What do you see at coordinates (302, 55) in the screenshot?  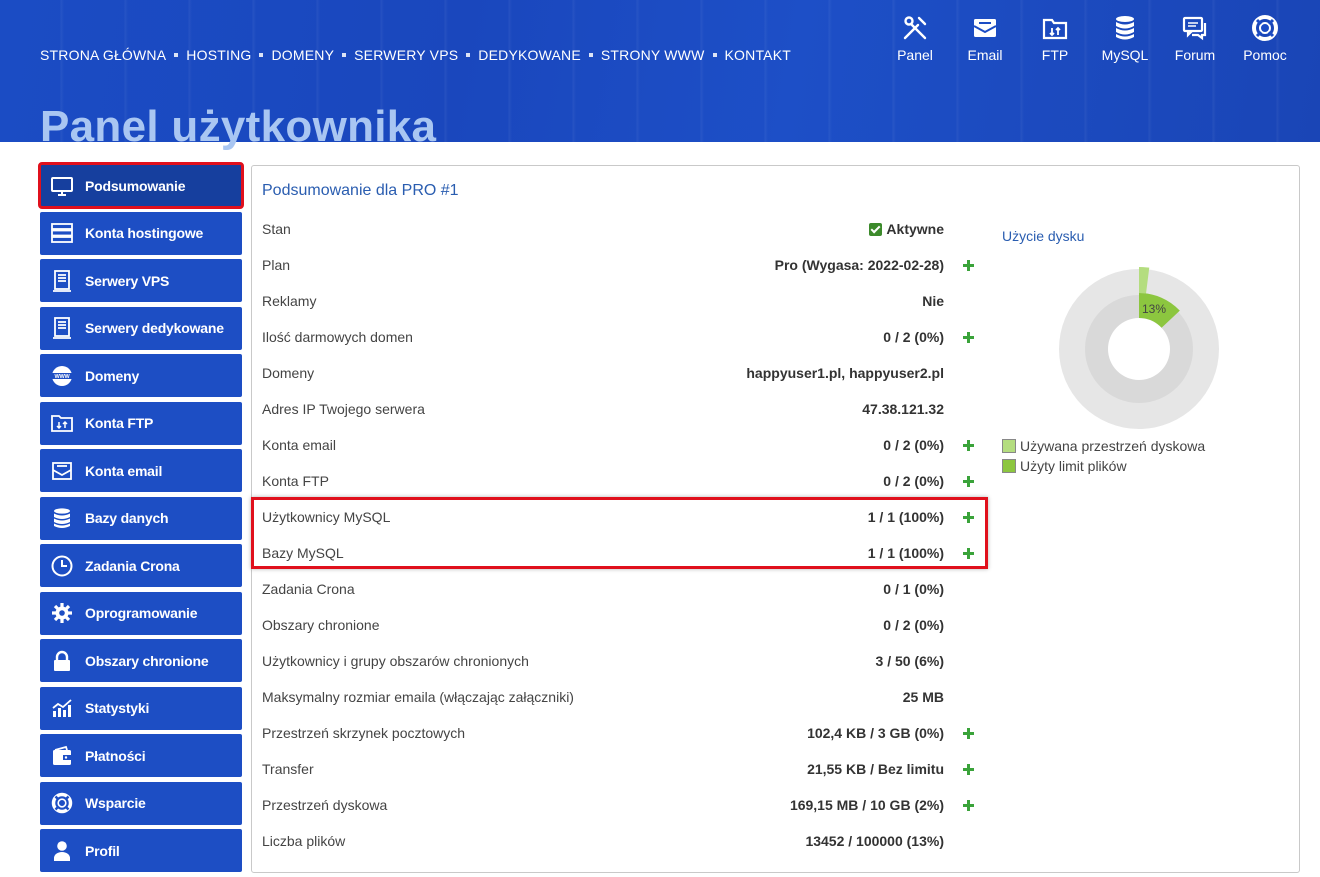 I see `nav-domains: DOMENY` at bounding box center [302, 55].